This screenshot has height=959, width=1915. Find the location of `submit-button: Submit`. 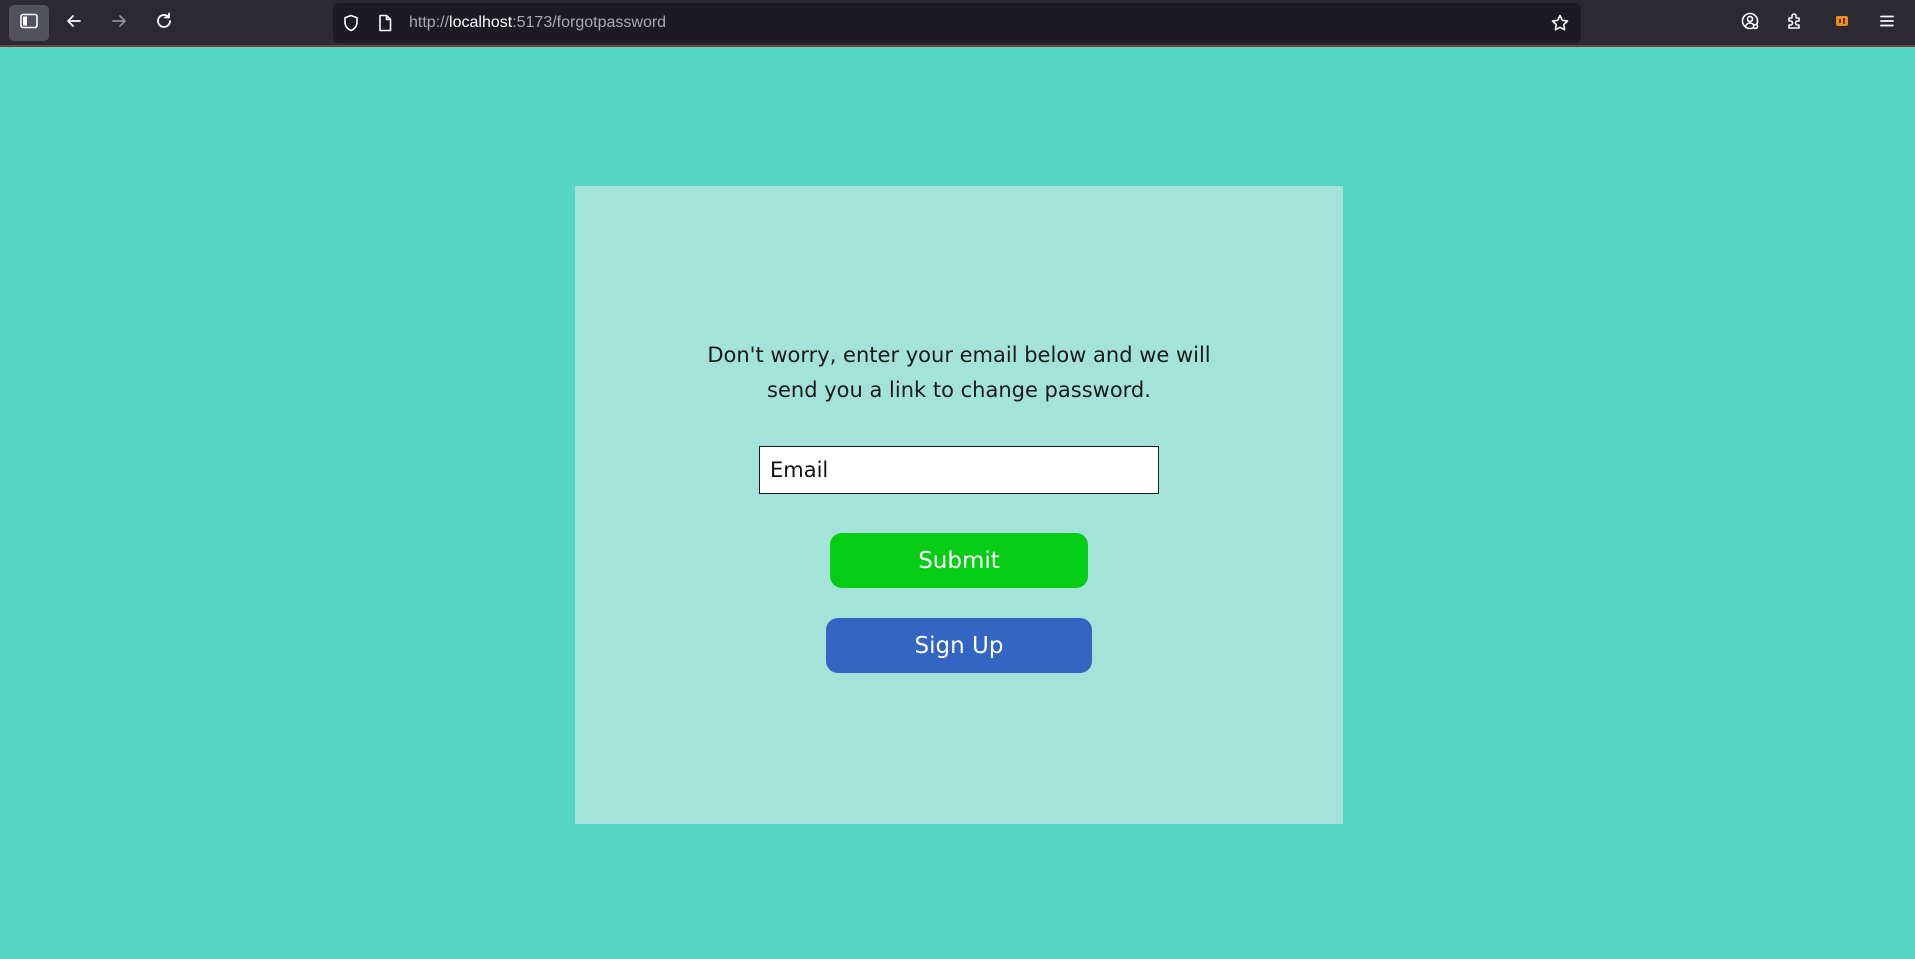

submit-button: Submit is located at coordinates (959, 560).